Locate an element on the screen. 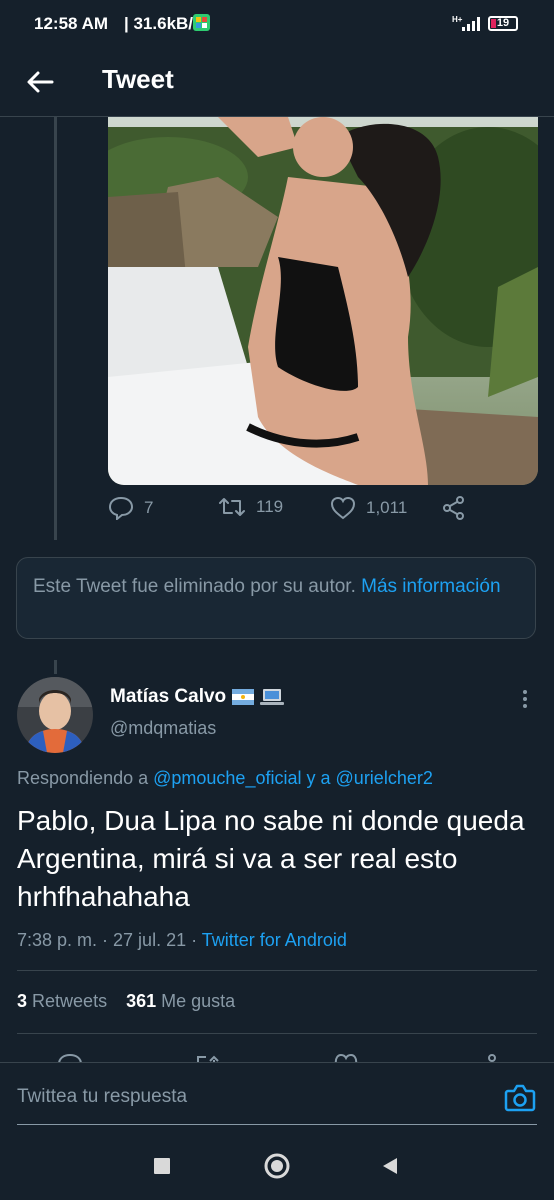 The height and width of the screenshot is (1200, 554). avatar is located at coordinates (55, 715).